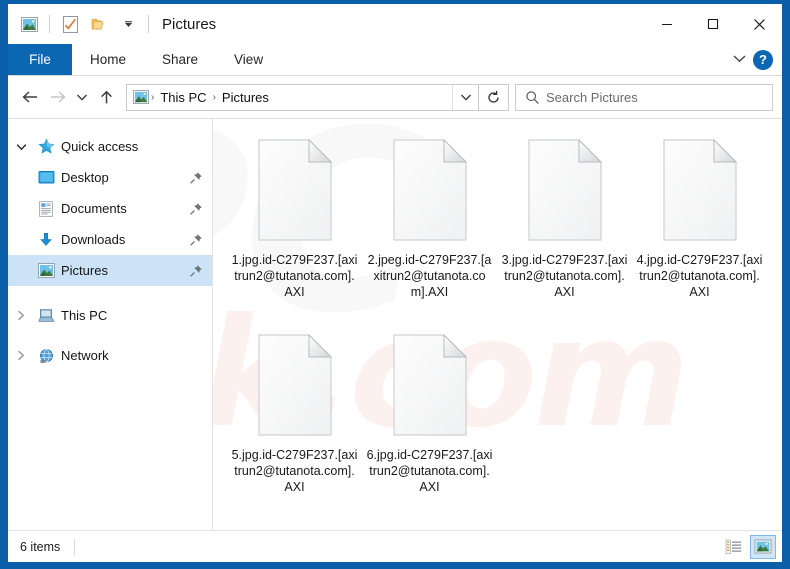  What do you see at coordinates (656, 97) in the screenshot?
I see `search-input` at bounding box center [656, 97].